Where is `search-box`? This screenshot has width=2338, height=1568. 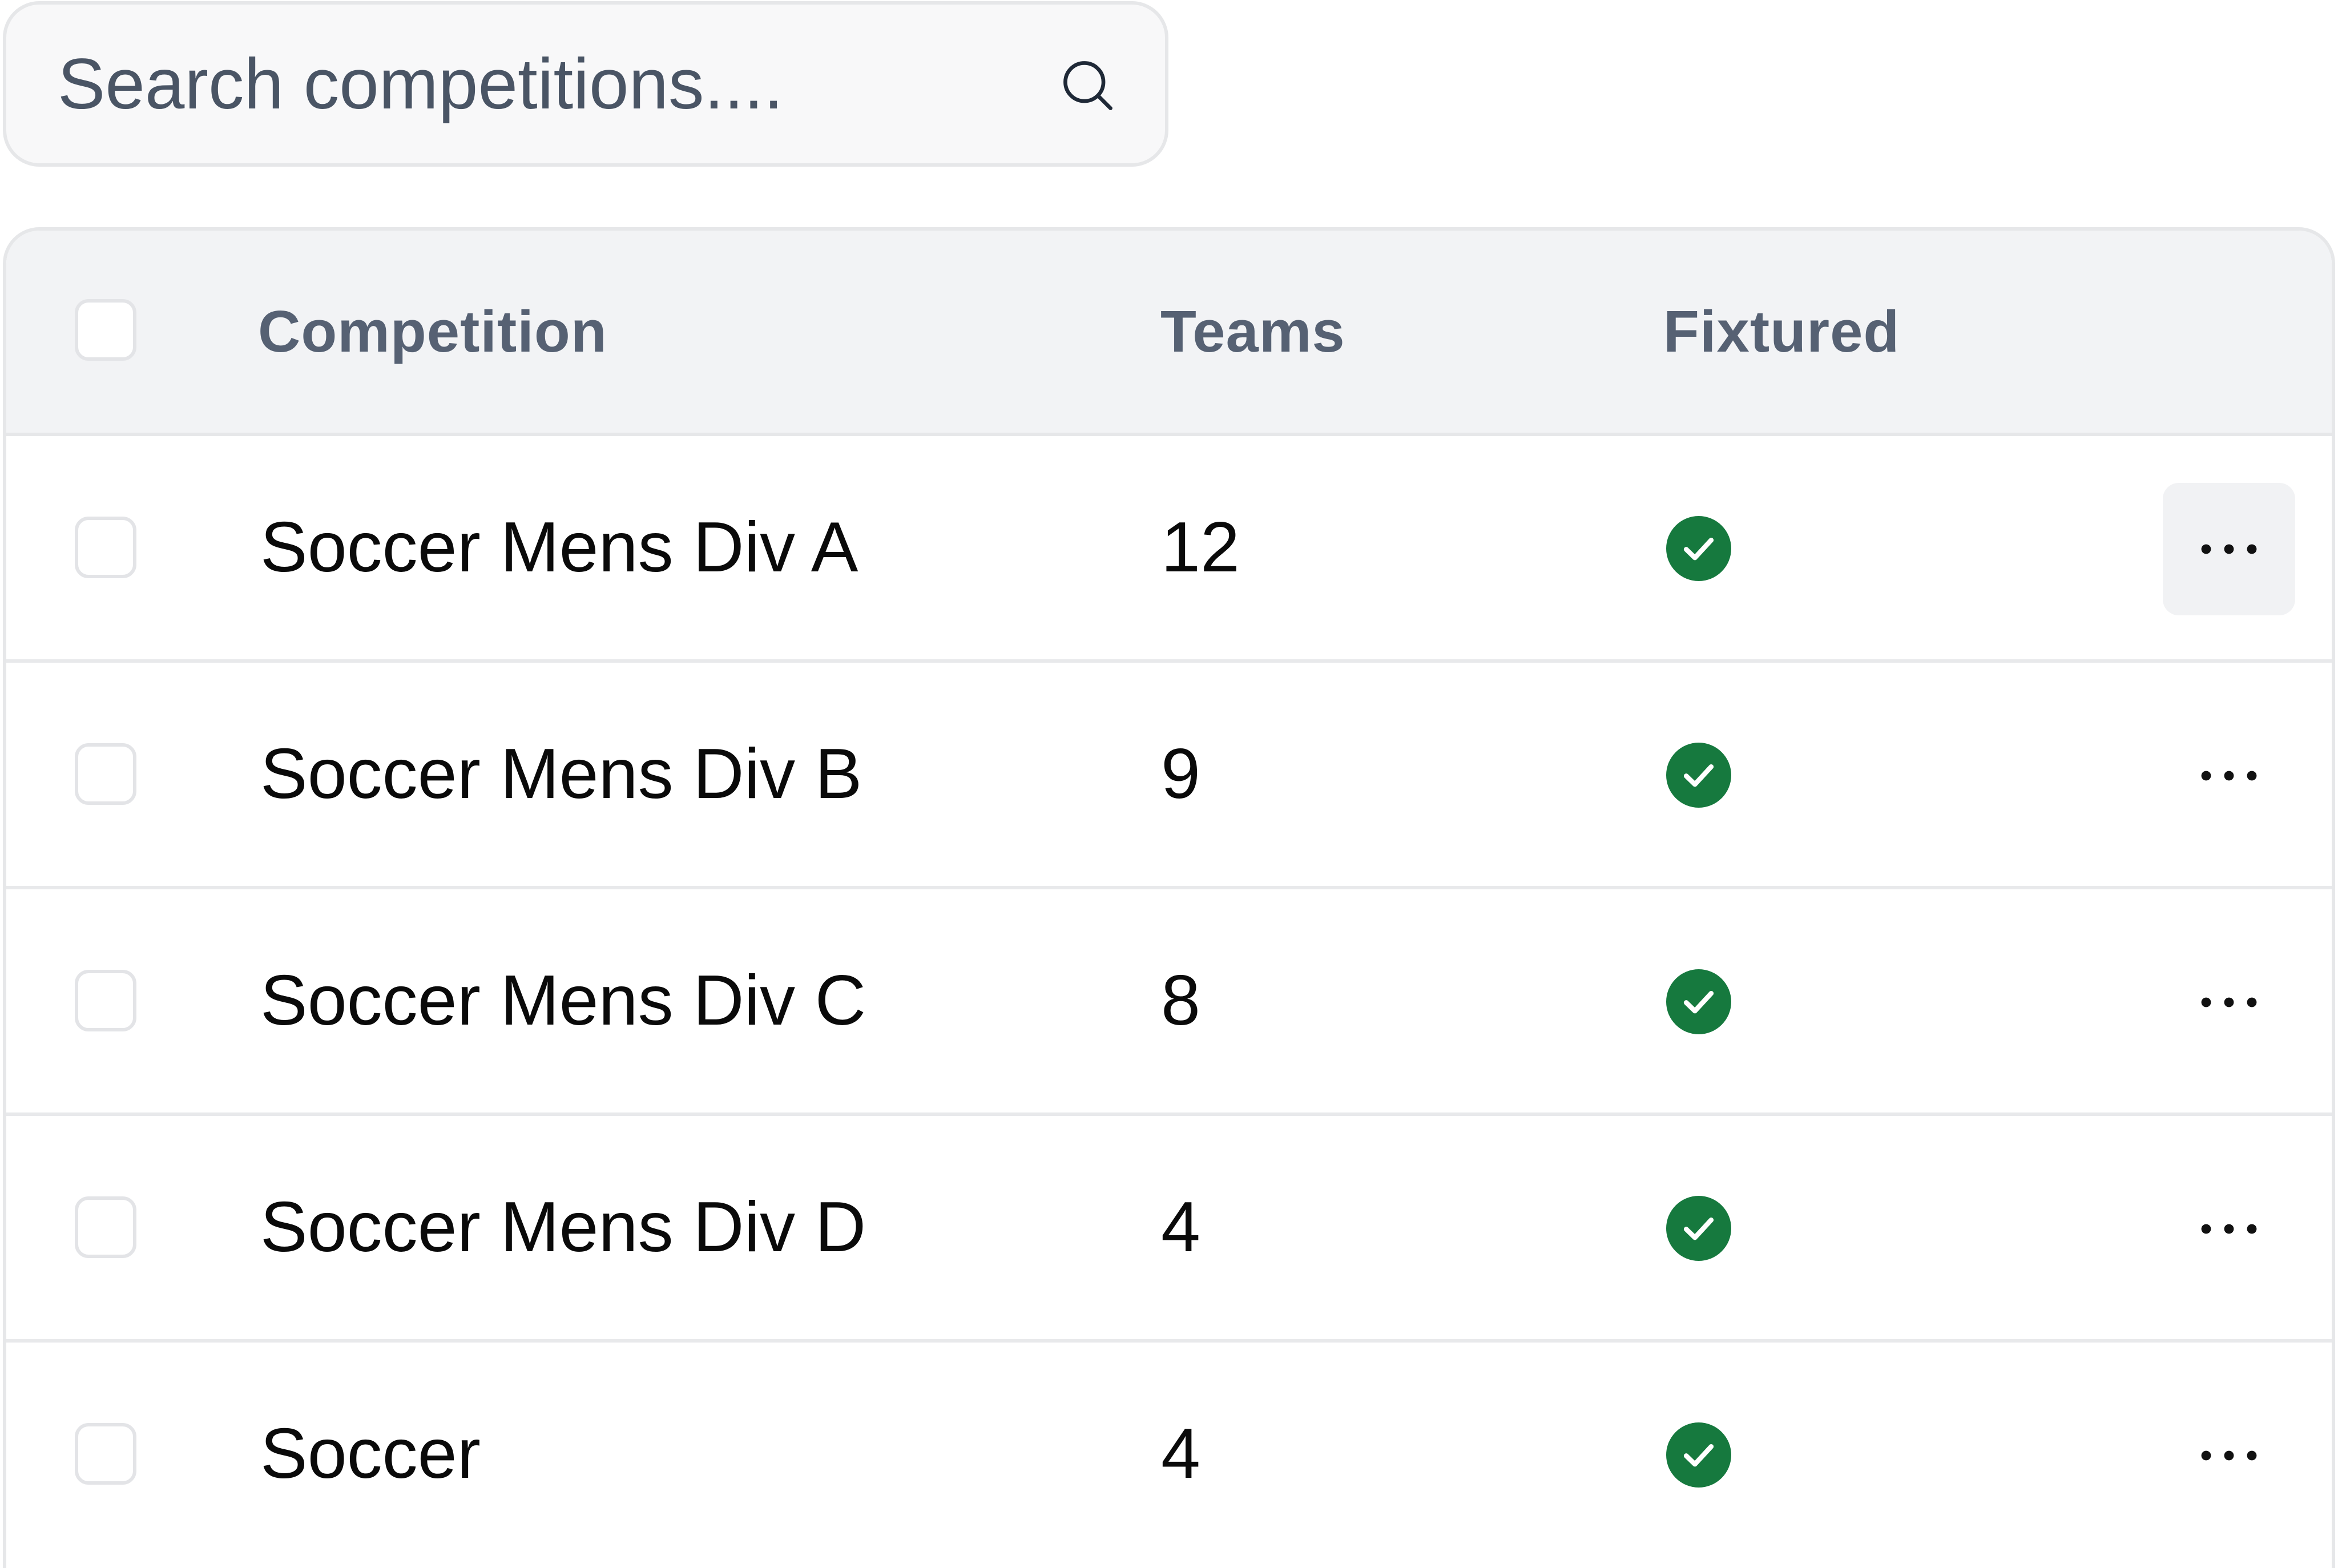
search-box is located at coordinates (585, 84).